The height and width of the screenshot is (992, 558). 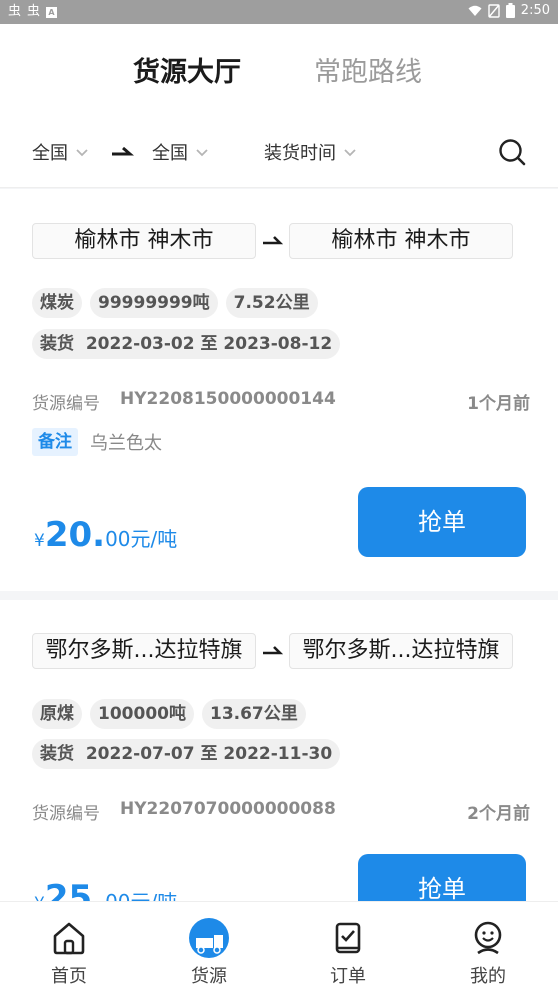 I want to click on posted-time: 2个月前, so click(x=498, y=814).